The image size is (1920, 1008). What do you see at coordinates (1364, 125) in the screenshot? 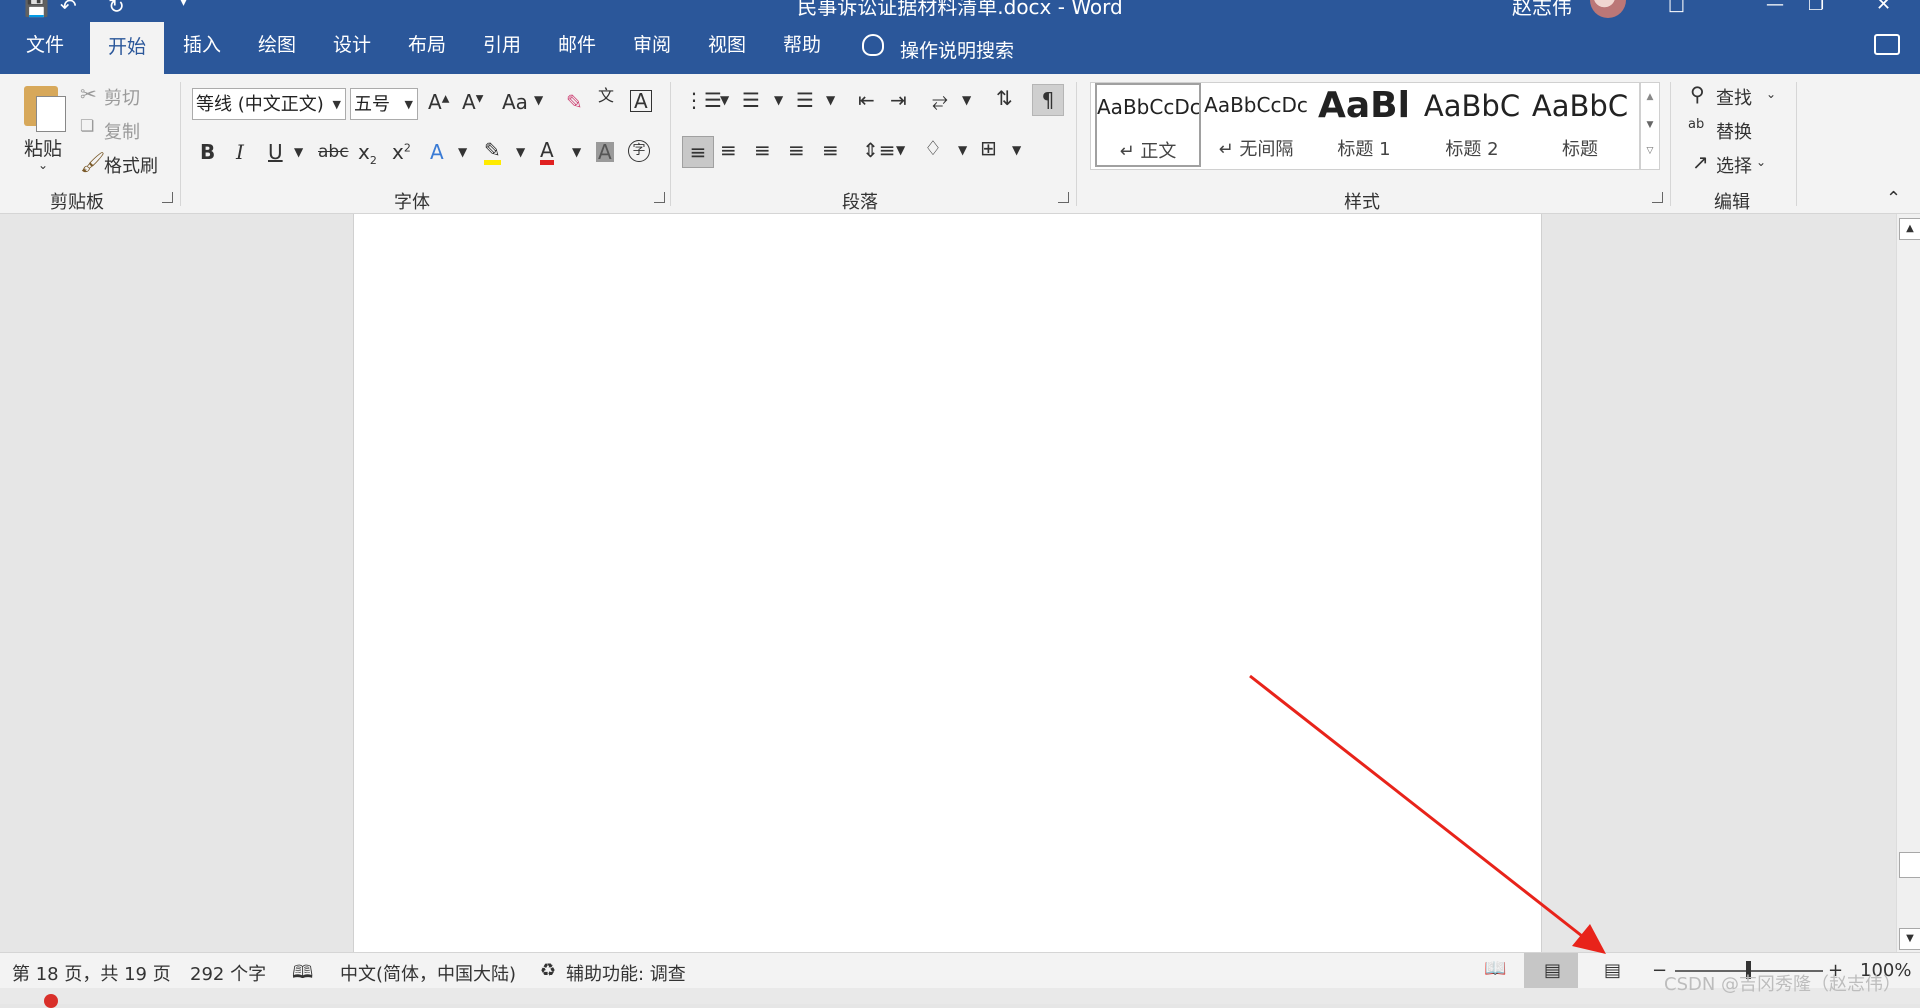
I see `style-heading-1: AaBl 标题 1` at bounding box center [1364, 125].